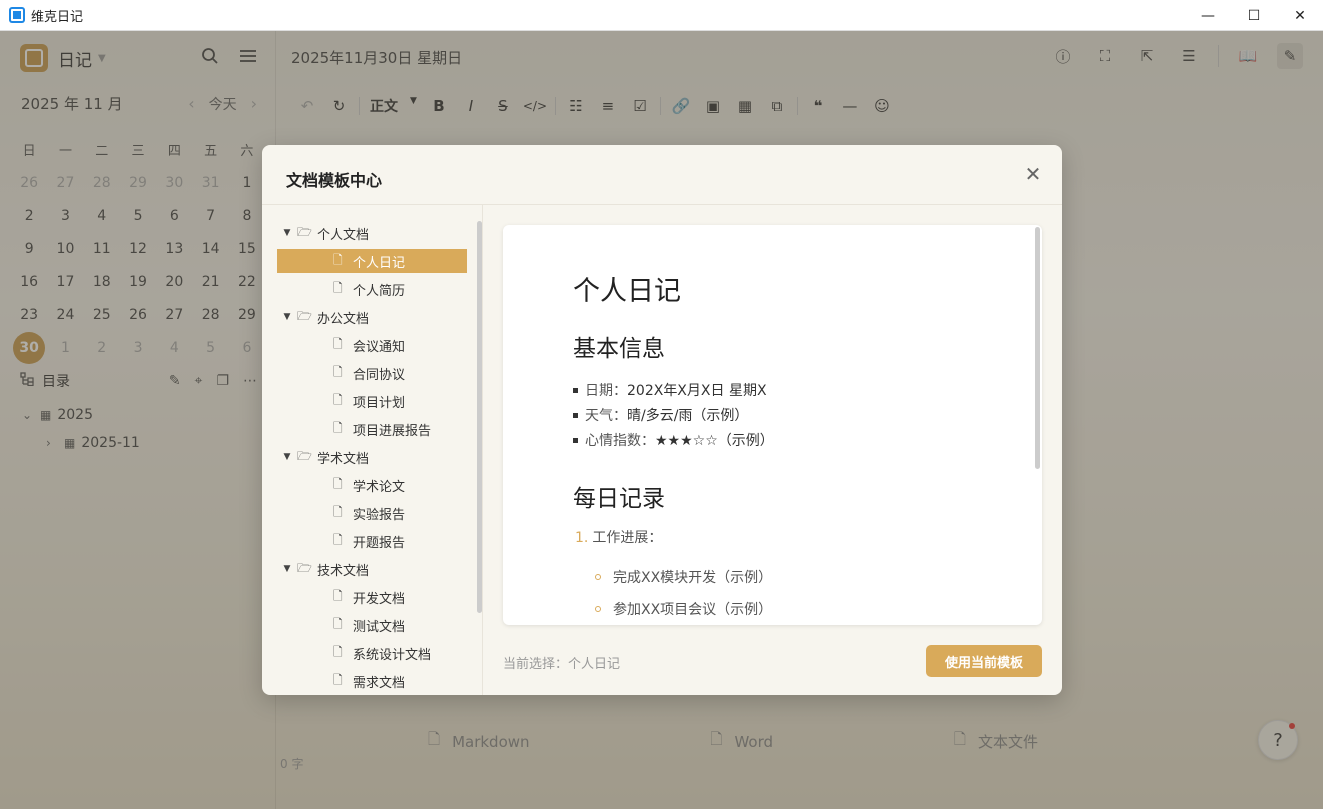 The image size is (1323, 809). I want to click on preview-item-value: 晴/多云/雨（示例）, so click(688, 416).